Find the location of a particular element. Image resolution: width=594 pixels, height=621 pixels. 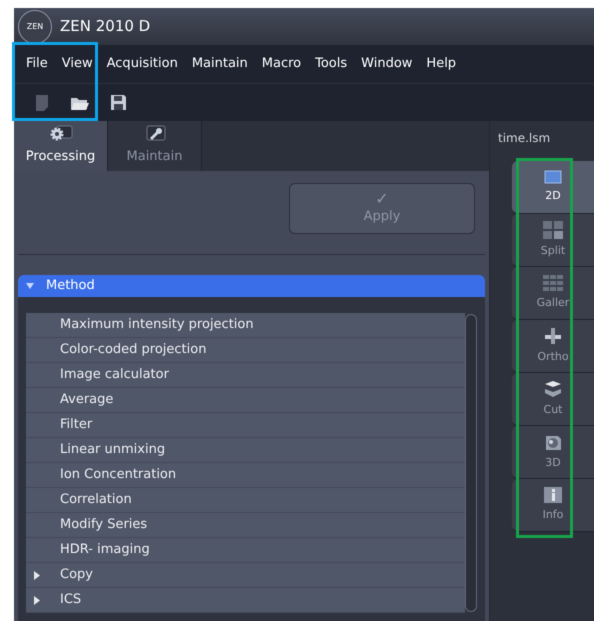

view-button: 3D is located at coordinates (553, 452).